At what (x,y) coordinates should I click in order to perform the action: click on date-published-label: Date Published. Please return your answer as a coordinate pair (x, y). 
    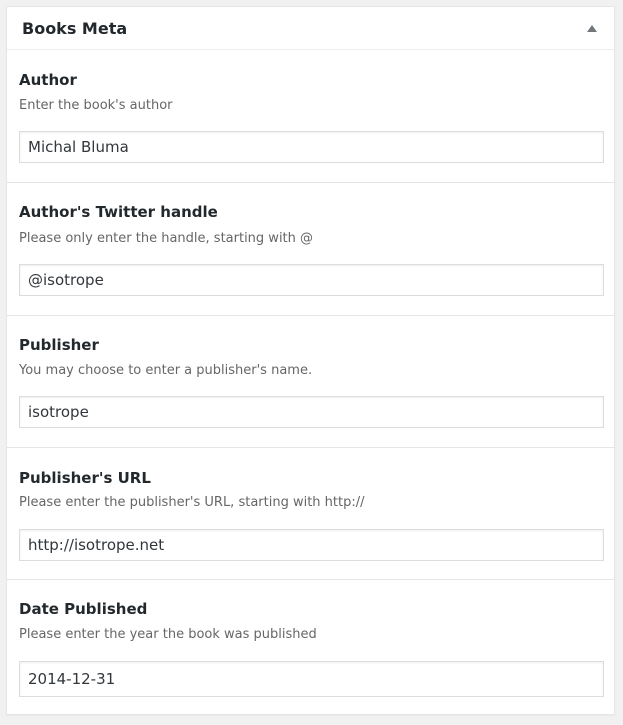
    Looking at the image, I should click on (83, 609).